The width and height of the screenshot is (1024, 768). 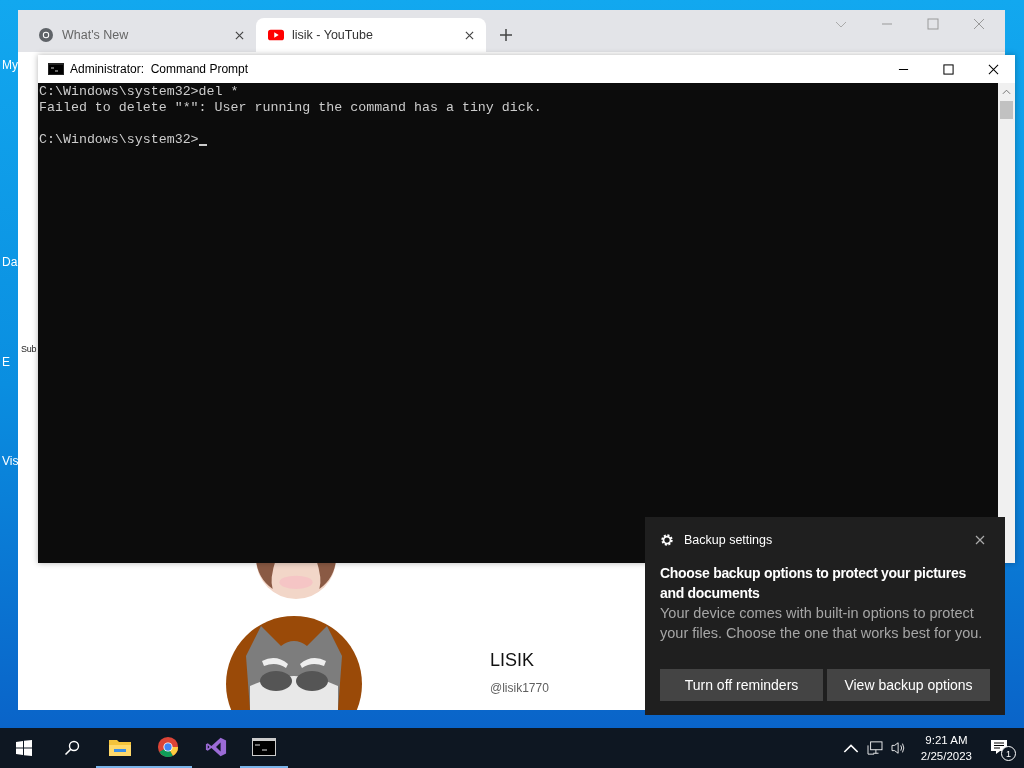 What do you see at coordinates (29, 349) in the screenshot?
I see `sidebar-label: Sub` at bounding box center [29, 349].